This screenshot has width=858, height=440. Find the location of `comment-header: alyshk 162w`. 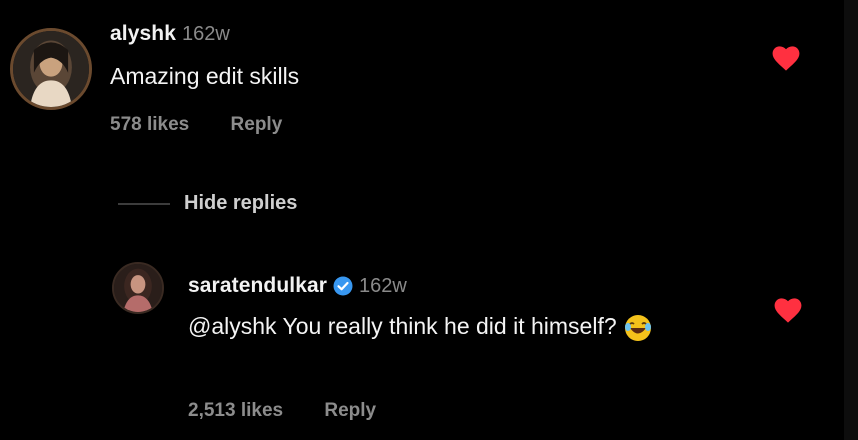

comment-header: alyshk 162w is located at coordinates (170, 34).